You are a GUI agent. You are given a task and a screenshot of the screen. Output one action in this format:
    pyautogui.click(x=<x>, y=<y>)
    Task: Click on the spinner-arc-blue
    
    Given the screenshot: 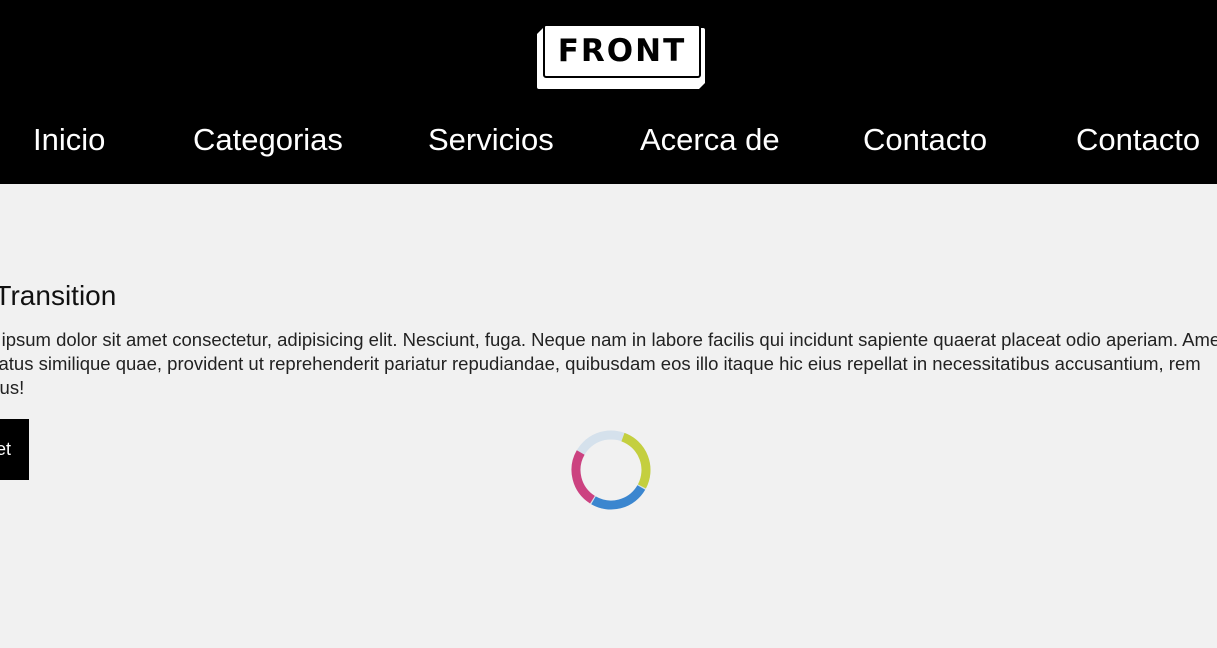 What is the action you would take?
    pyautogui.click(x=618, y=497)
    